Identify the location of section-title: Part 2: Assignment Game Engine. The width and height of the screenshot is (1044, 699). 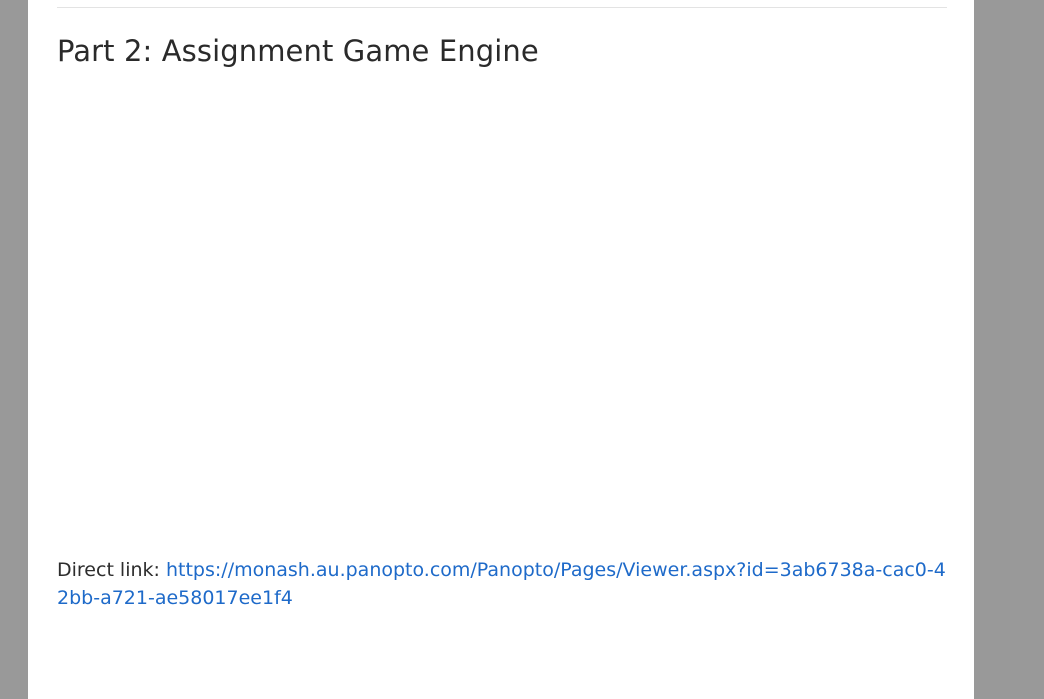
(298, 51).